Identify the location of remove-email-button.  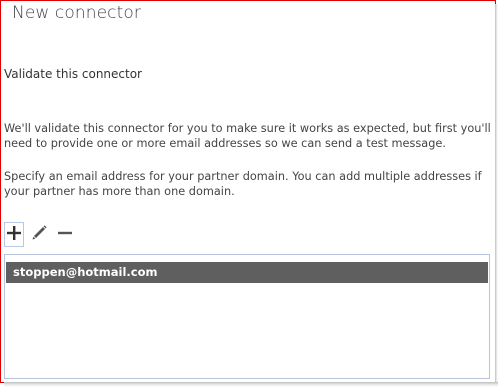
(65, 234).